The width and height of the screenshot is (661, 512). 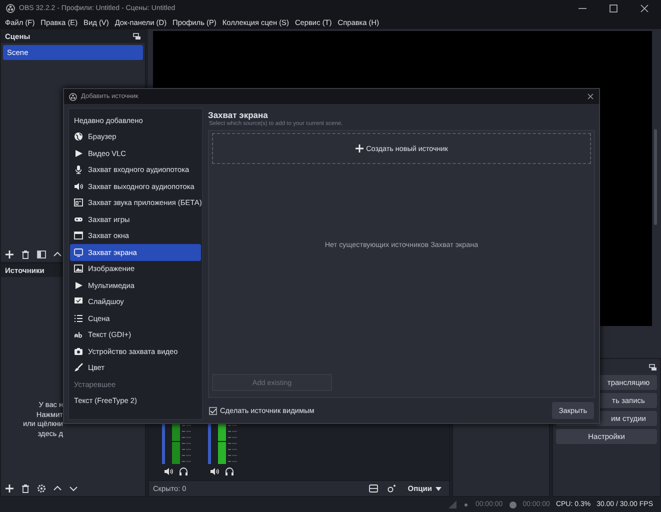 I want to click on window-icon, so click(x=78, y=235).